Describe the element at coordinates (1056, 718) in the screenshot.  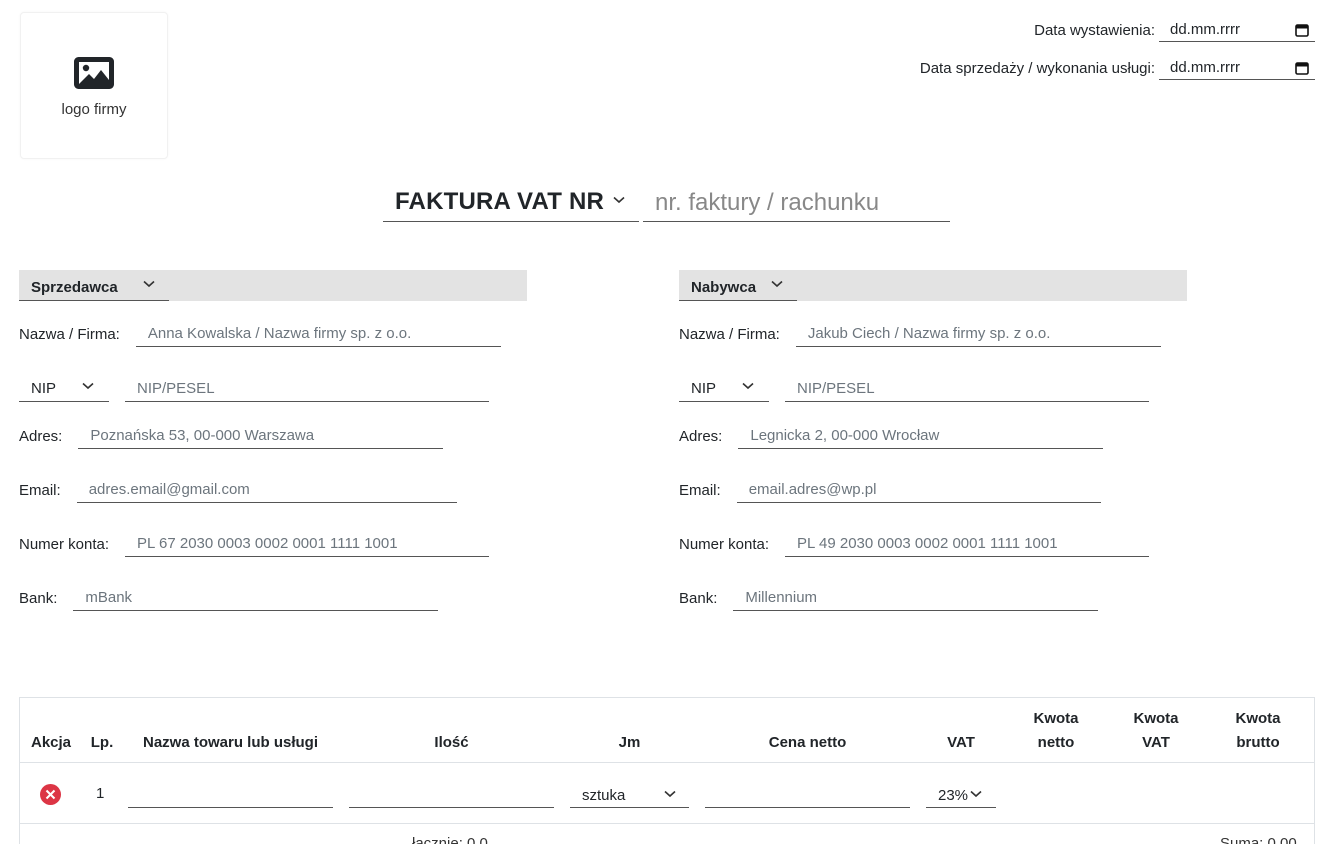
I see `col-header-net-amount-line1: Kwota` at that location.